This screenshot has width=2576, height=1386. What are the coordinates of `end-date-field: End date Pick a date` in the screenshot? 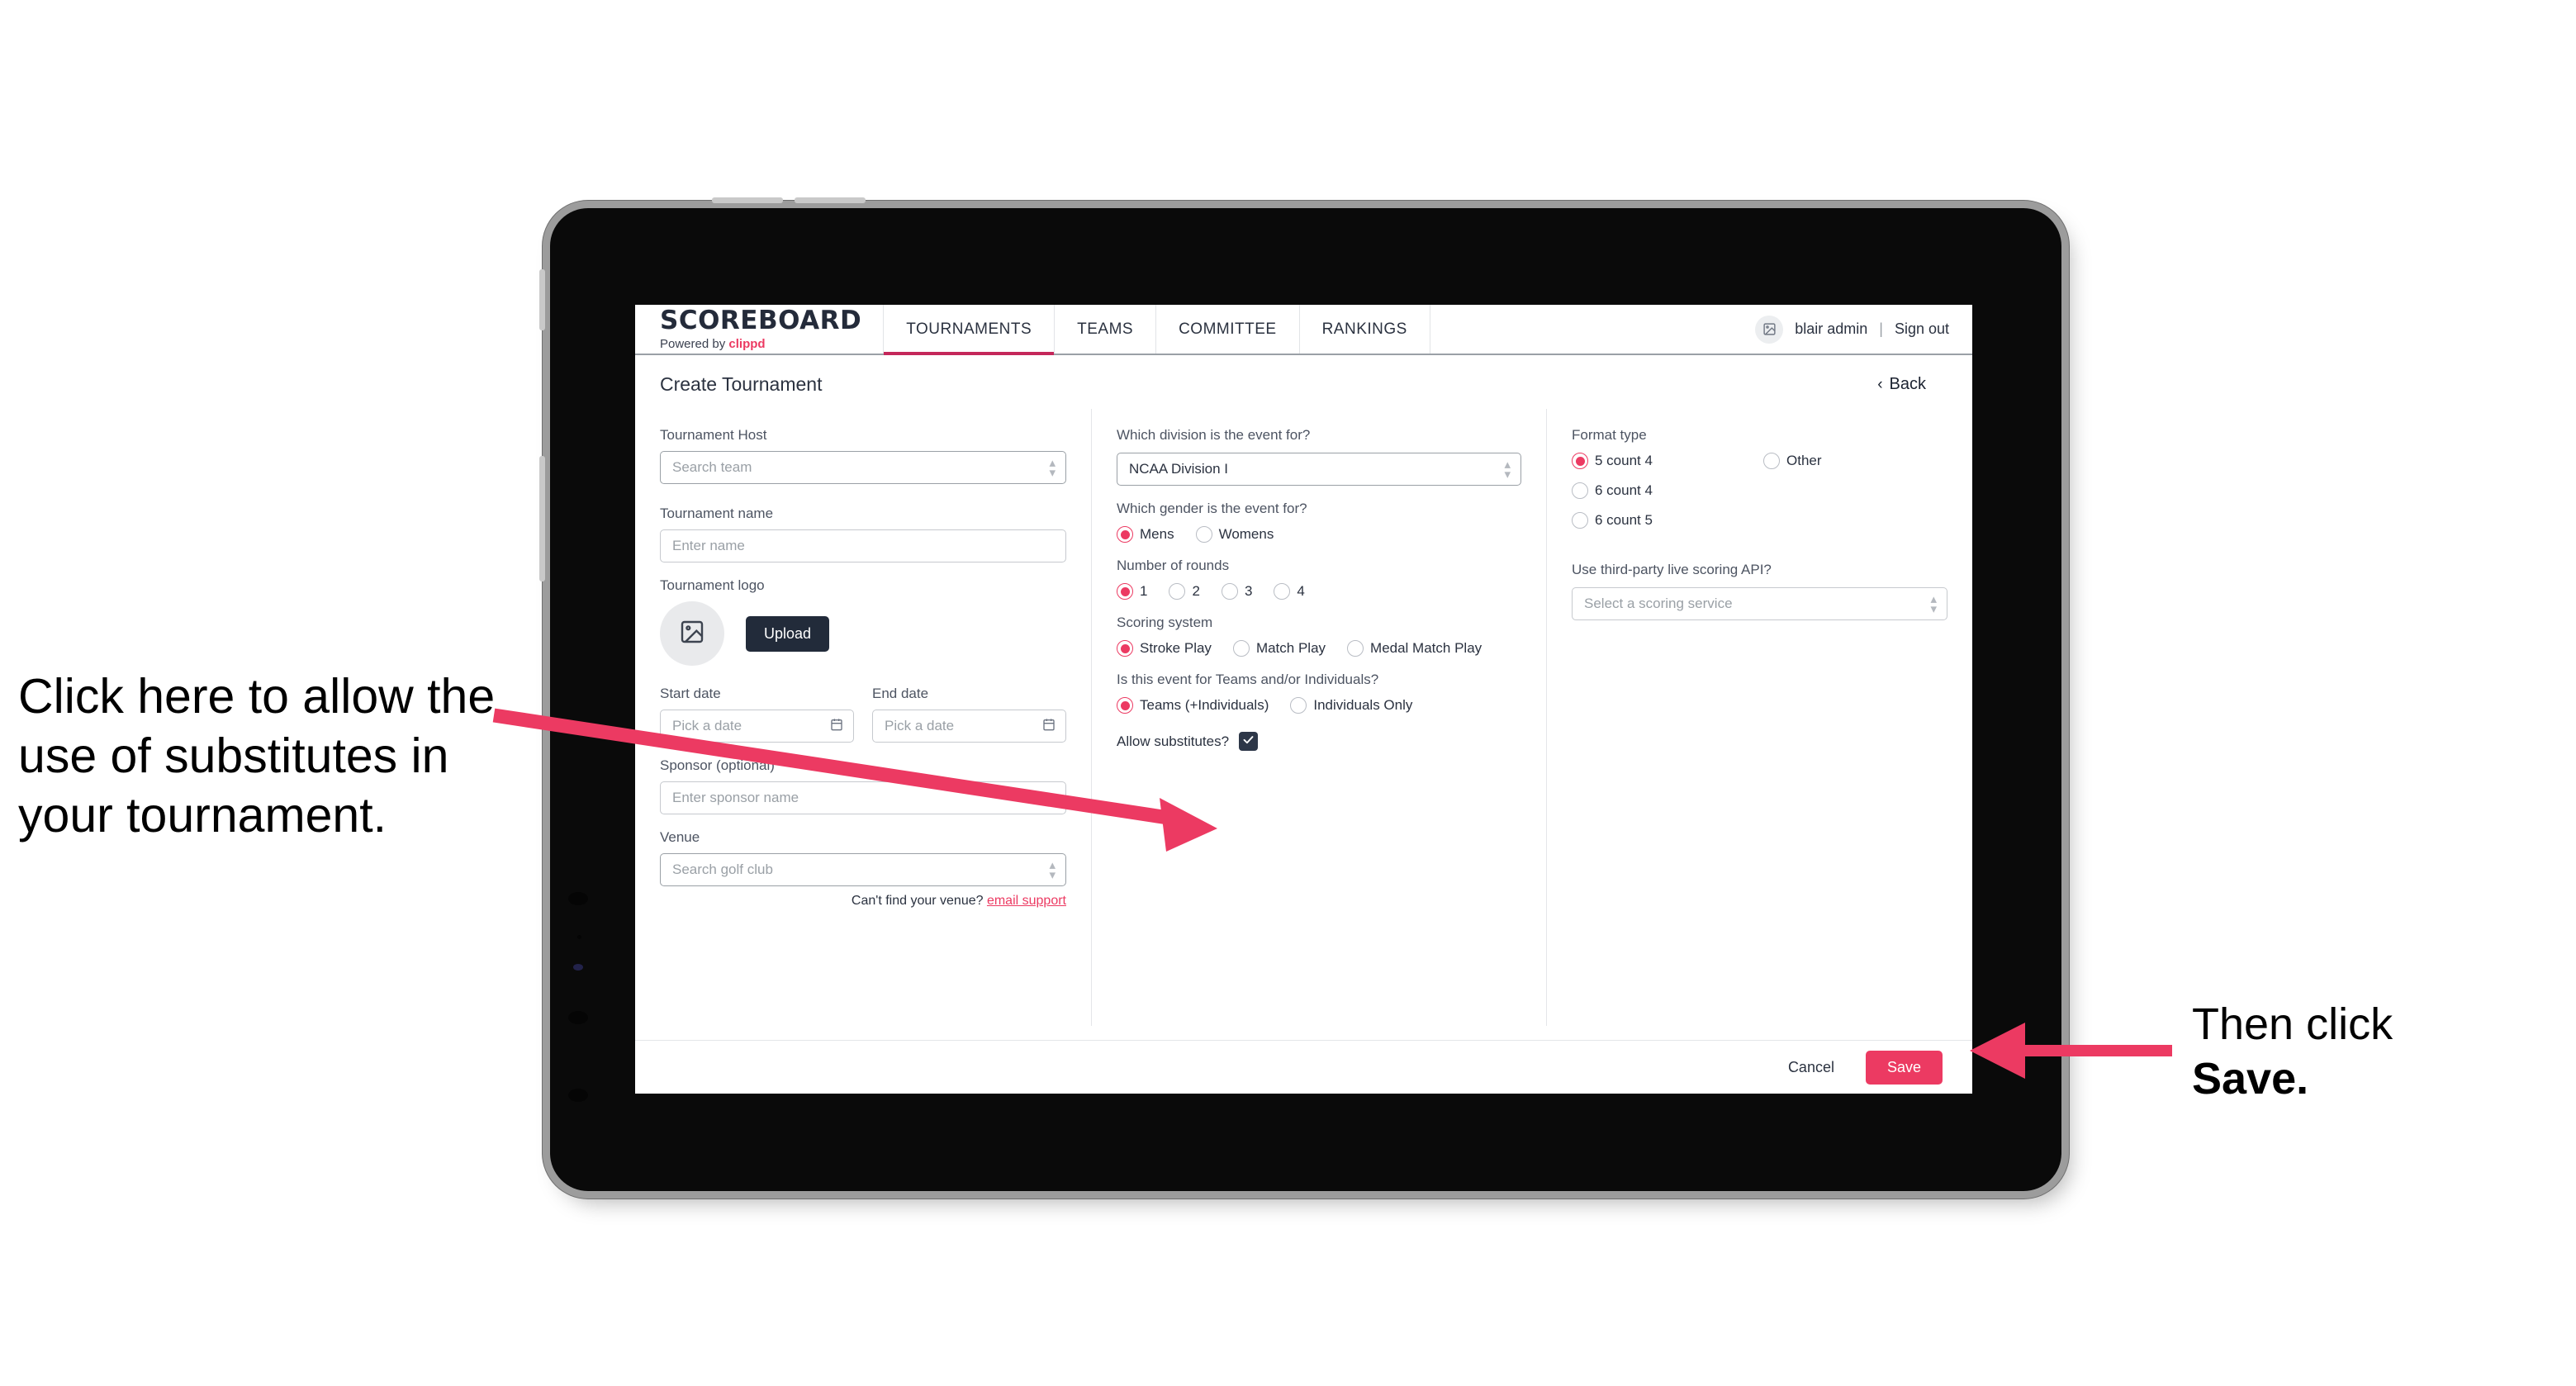 It's located at (969, 714).